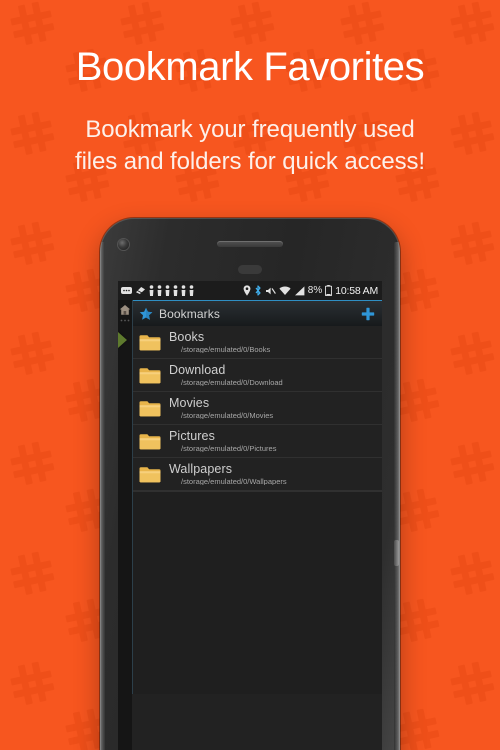 The height and width of the screenshot is (750, 500). What do you see at coordinates (250, 269) in the screenshot?
I see `proximity-sensor` at bounding box center [250, 269].